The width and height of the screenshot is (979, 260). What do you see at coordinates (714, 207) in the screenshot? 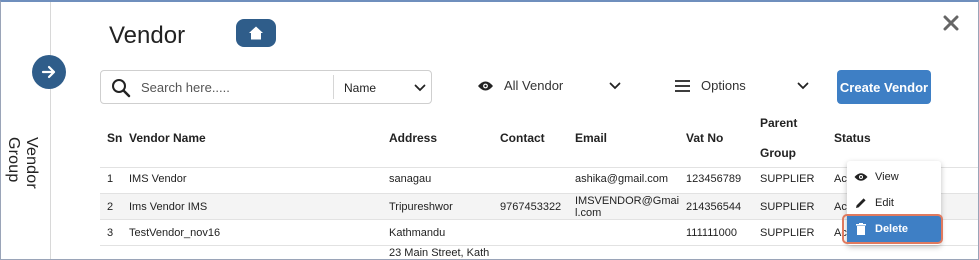
I see `cell-vat-no: 214356544` at bounding box center [714, 207].